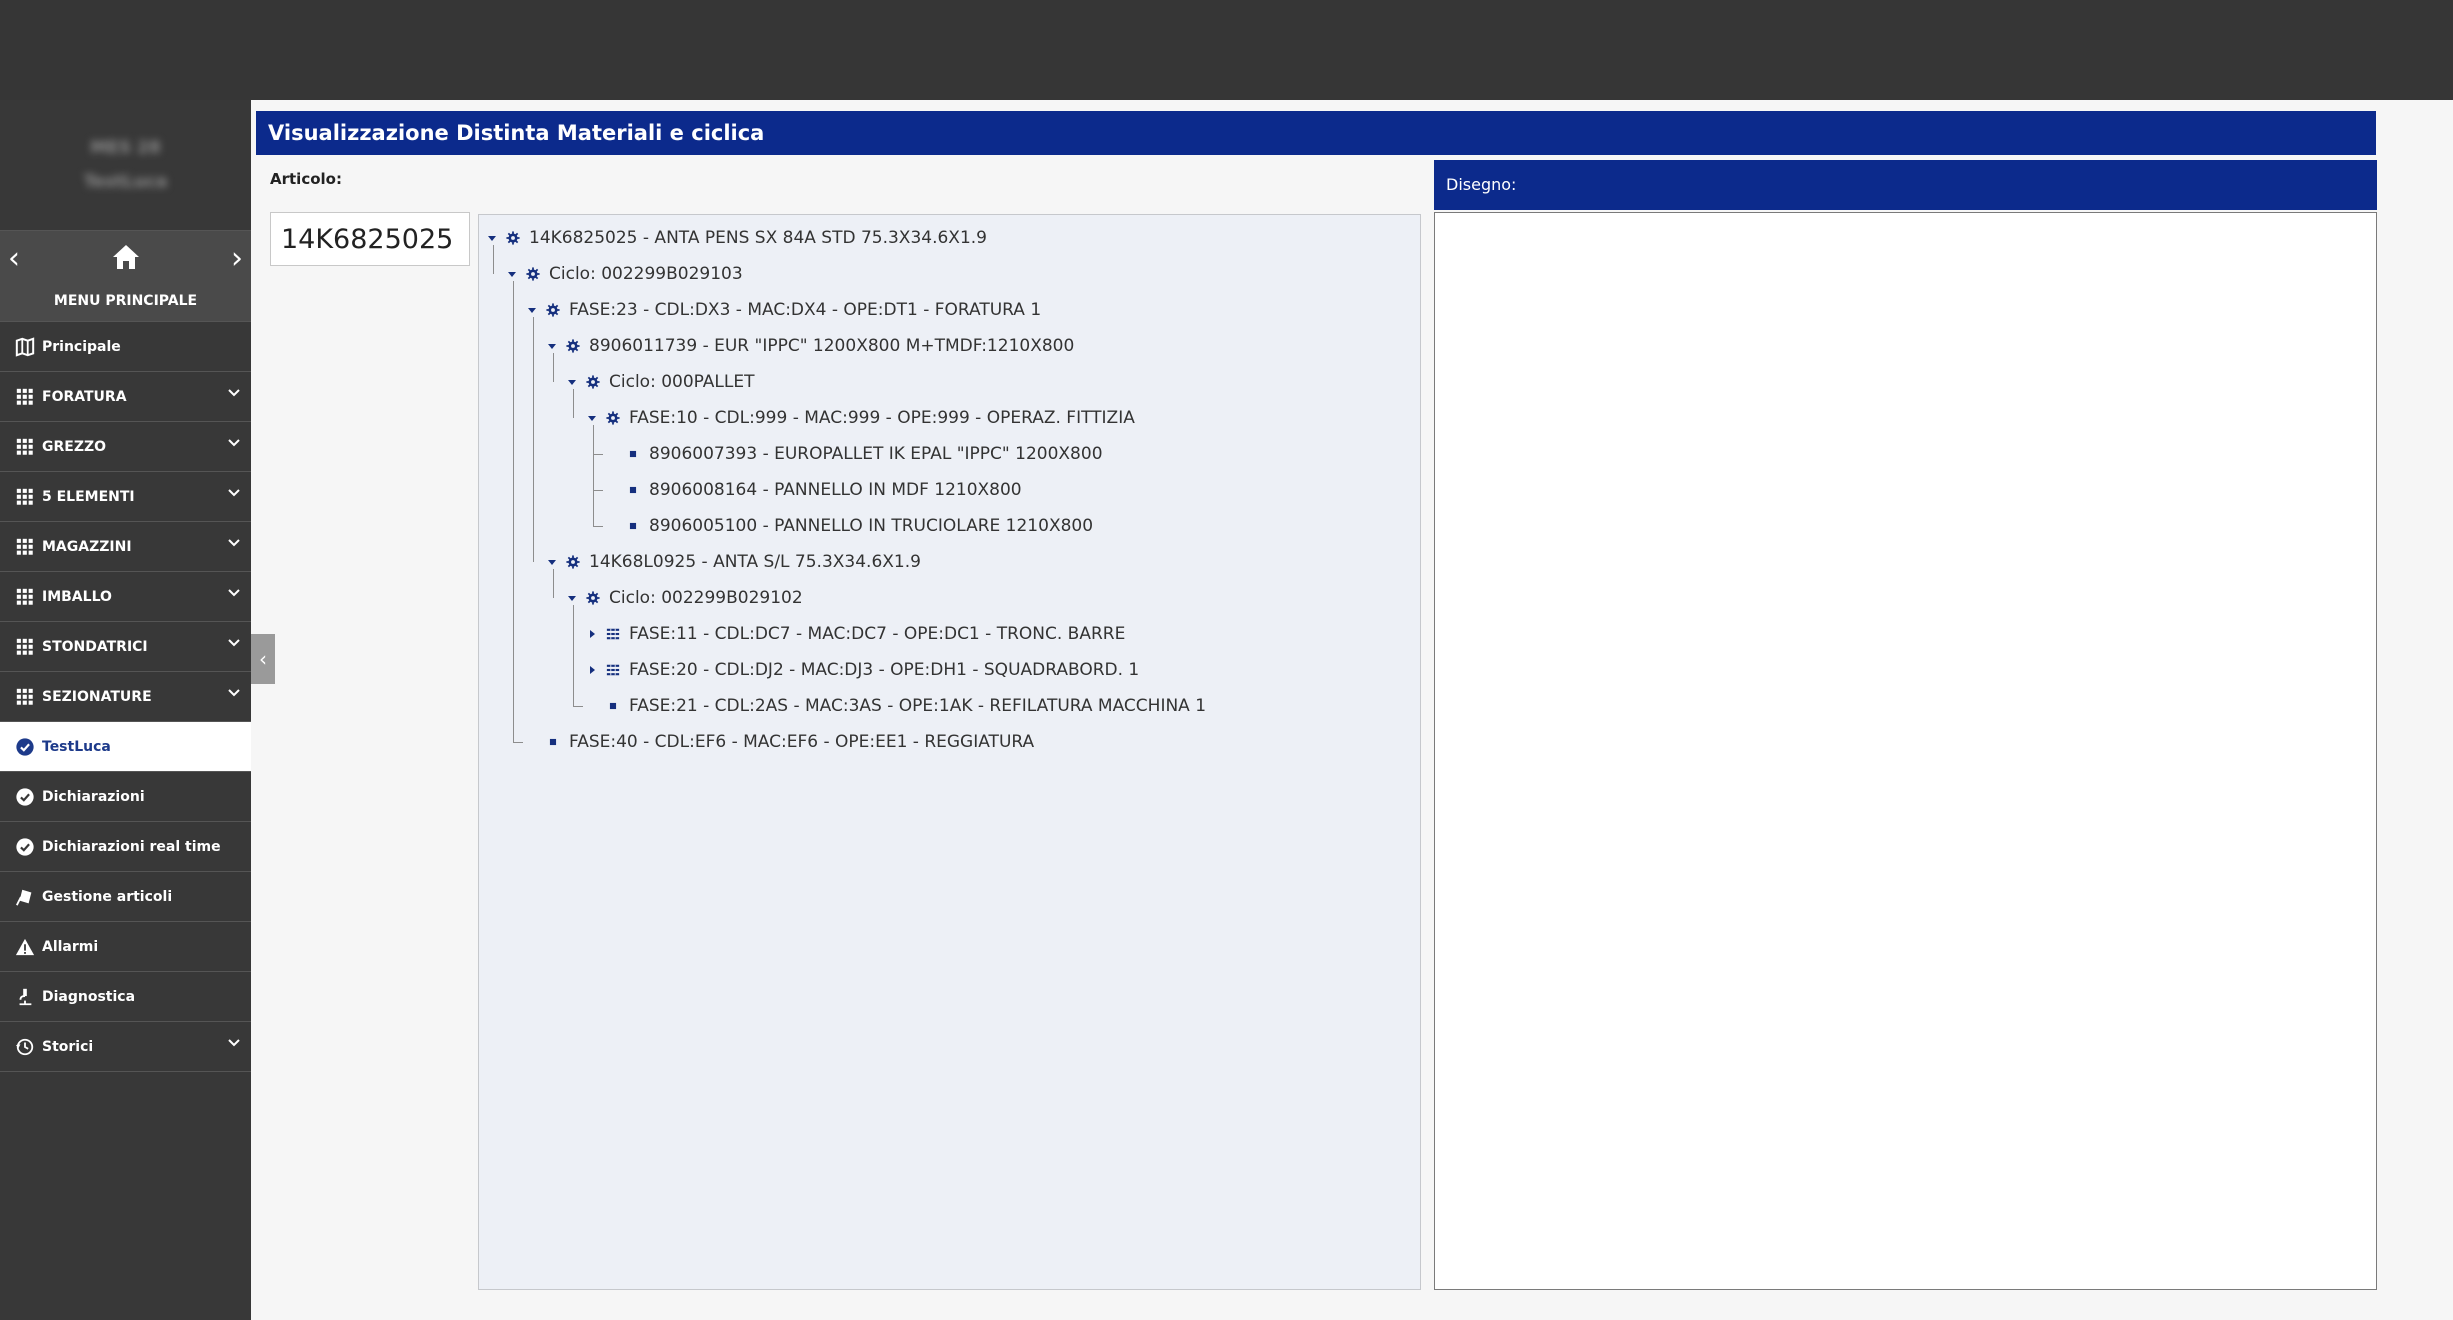 The width and height of the screenshot is (2453, 1320). What do you see at coordinates (107, 896) in the screenshot?
I see `sidebar-item-label: Gestione articoli` at bounding box center [107, 896].